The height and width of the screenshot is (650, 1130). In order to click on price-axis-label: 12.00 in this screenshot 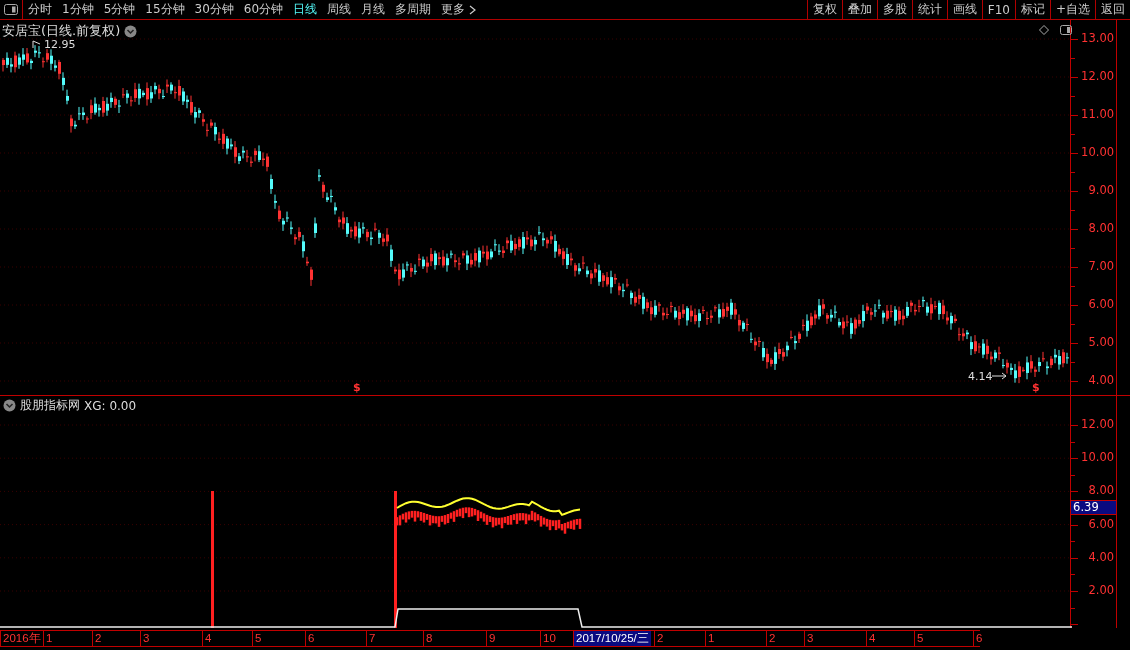, I will do `click(1098, 76)`.